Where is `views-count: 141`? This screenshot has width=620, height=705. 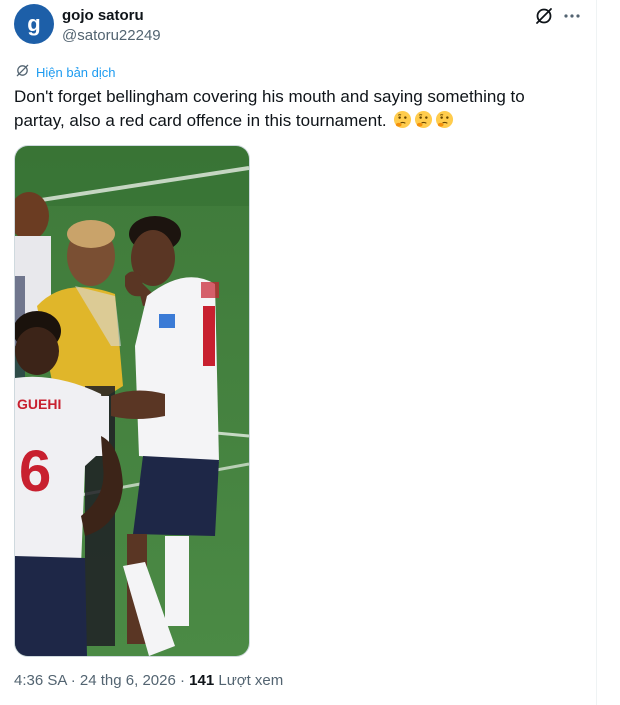 views-count: 141 is located at coordinates (202, 680).